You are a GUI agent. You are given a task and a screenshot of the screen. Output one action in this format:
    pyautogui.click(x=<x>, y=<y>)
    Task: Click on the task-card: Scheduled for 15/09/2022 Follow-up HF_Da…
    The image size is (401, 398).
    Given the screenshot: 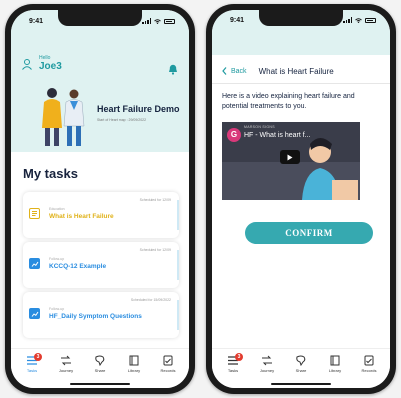 What is the action you would take?
    pyautogui.click(x=101, y=315)
    